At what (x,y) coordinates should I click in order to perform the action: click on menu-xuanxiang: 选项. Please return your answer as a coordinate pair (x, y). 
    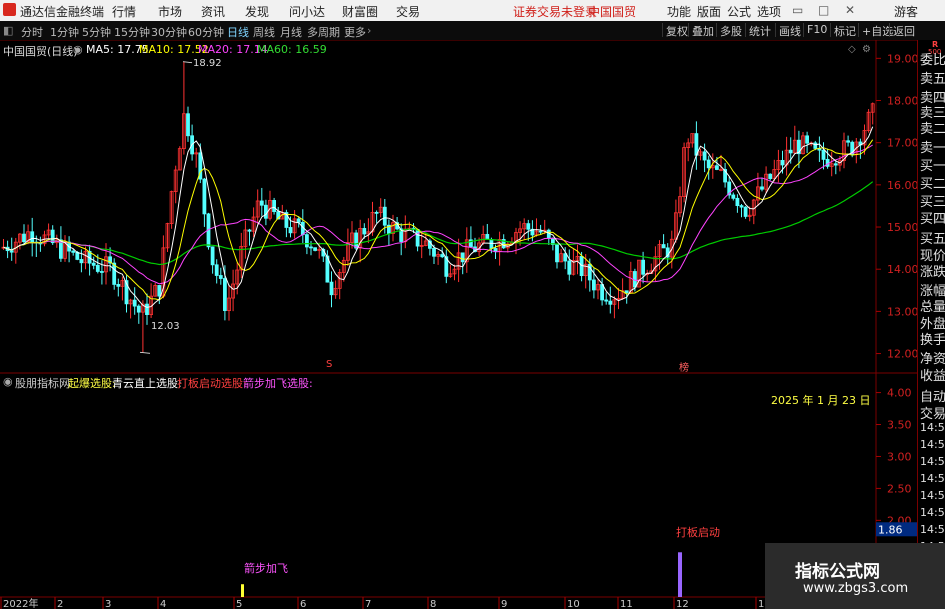
    Looking at the image, I should click on (769, 11).